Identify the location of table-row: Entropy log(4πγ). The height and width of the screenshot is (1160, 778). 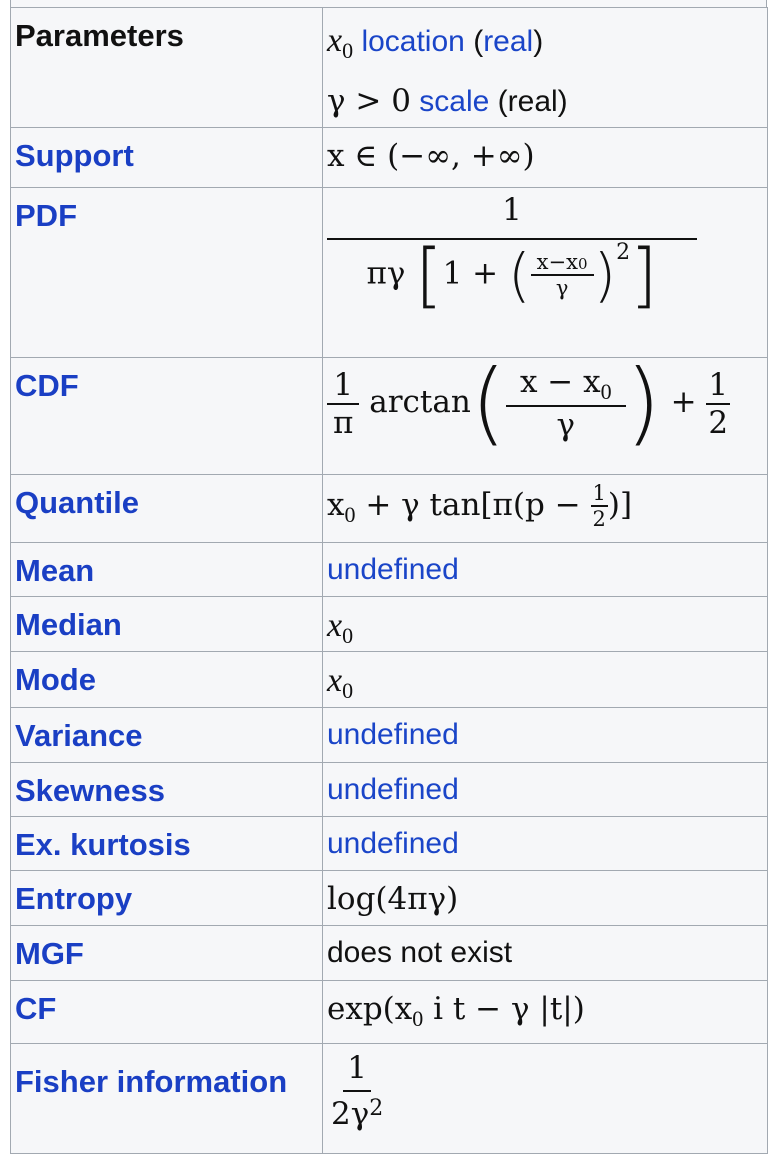
(389, 898).